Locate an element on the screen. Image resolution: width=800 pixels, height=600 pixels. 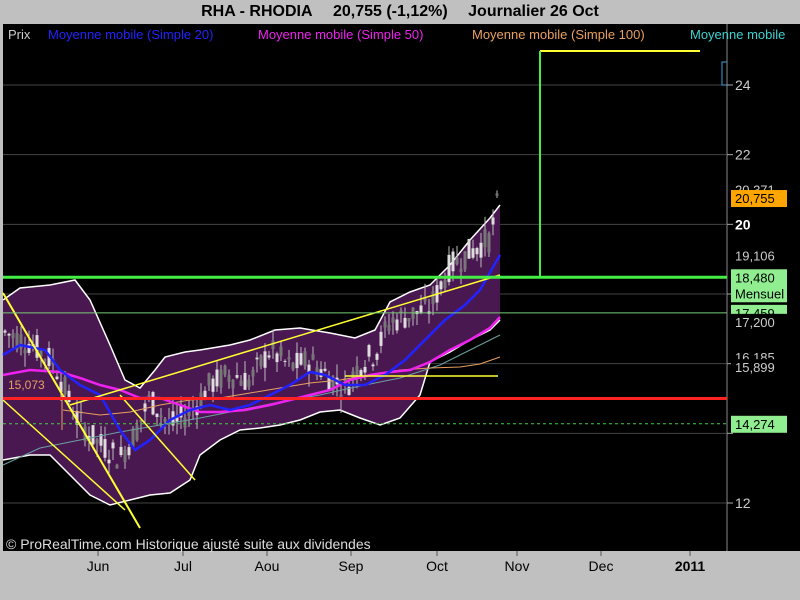
left-level-label: 15,073 is located at coordinates (26, 385).